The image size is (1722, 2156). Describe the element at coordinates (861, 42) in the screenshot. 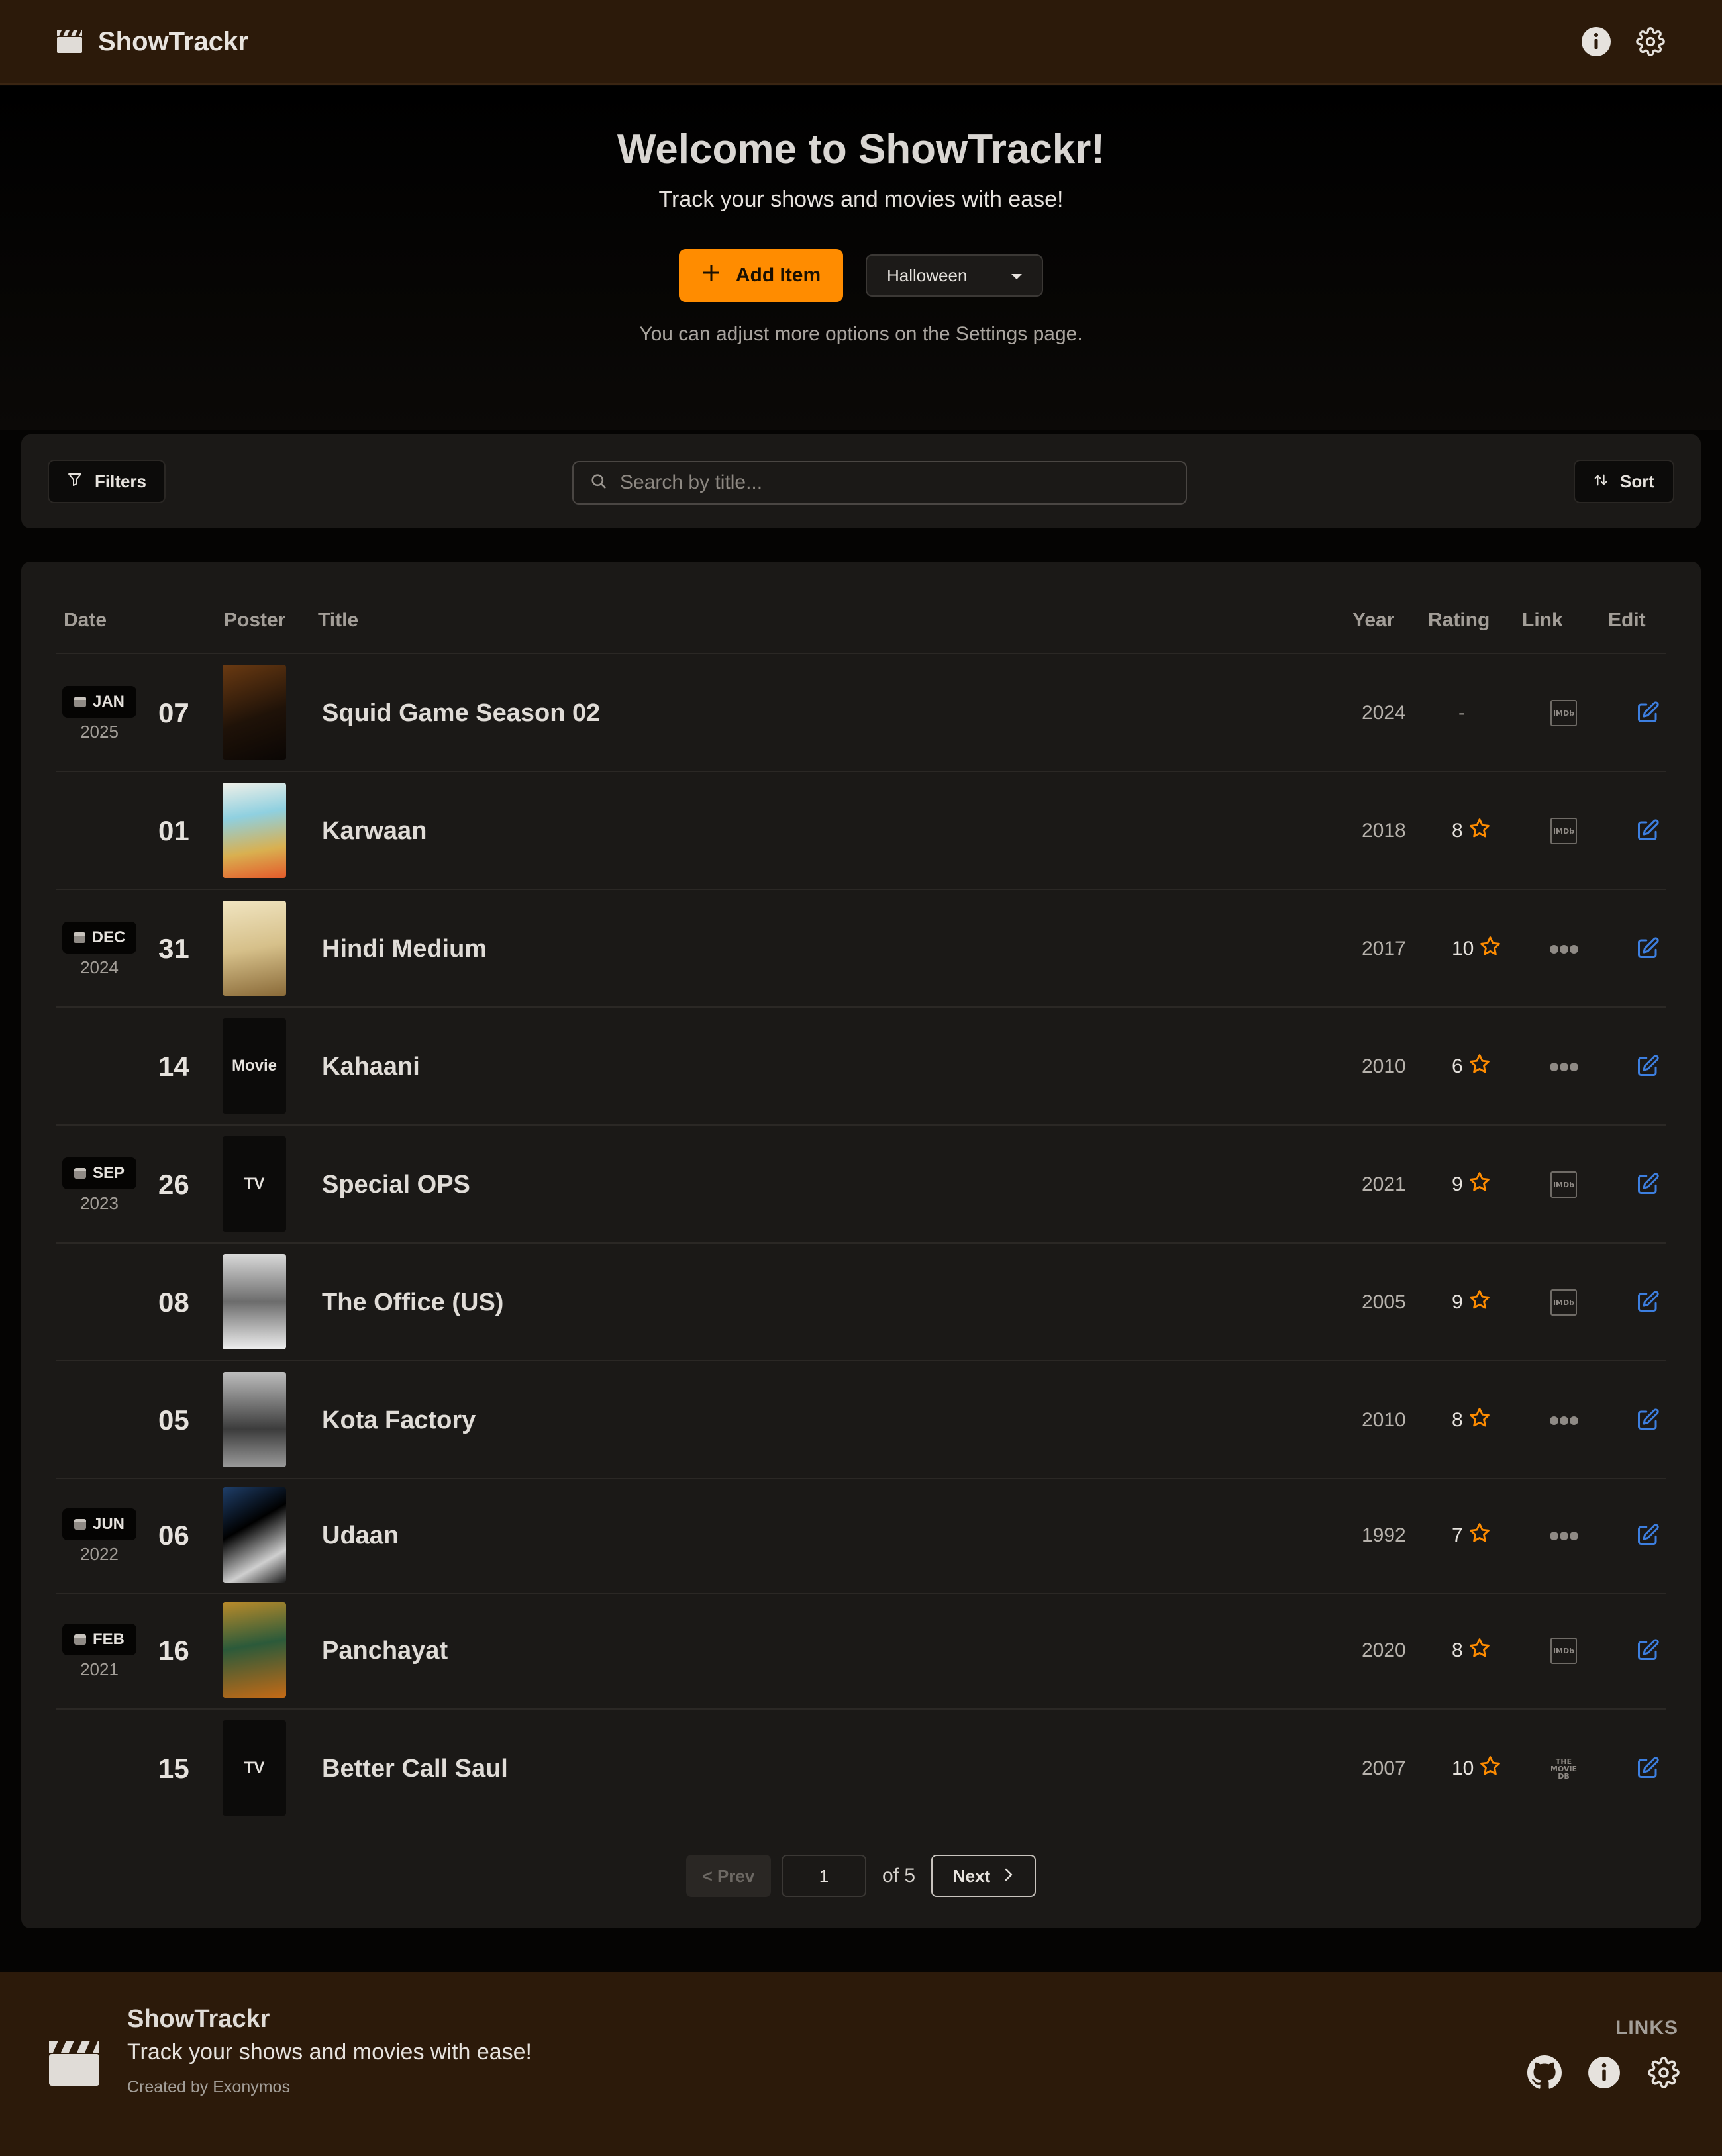

I see `top-navbar: ShowTrackr` at that location.